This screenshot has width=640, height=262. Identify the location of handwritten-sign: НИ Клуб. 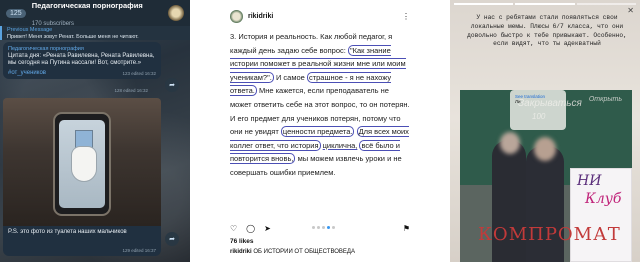
(601, 215).